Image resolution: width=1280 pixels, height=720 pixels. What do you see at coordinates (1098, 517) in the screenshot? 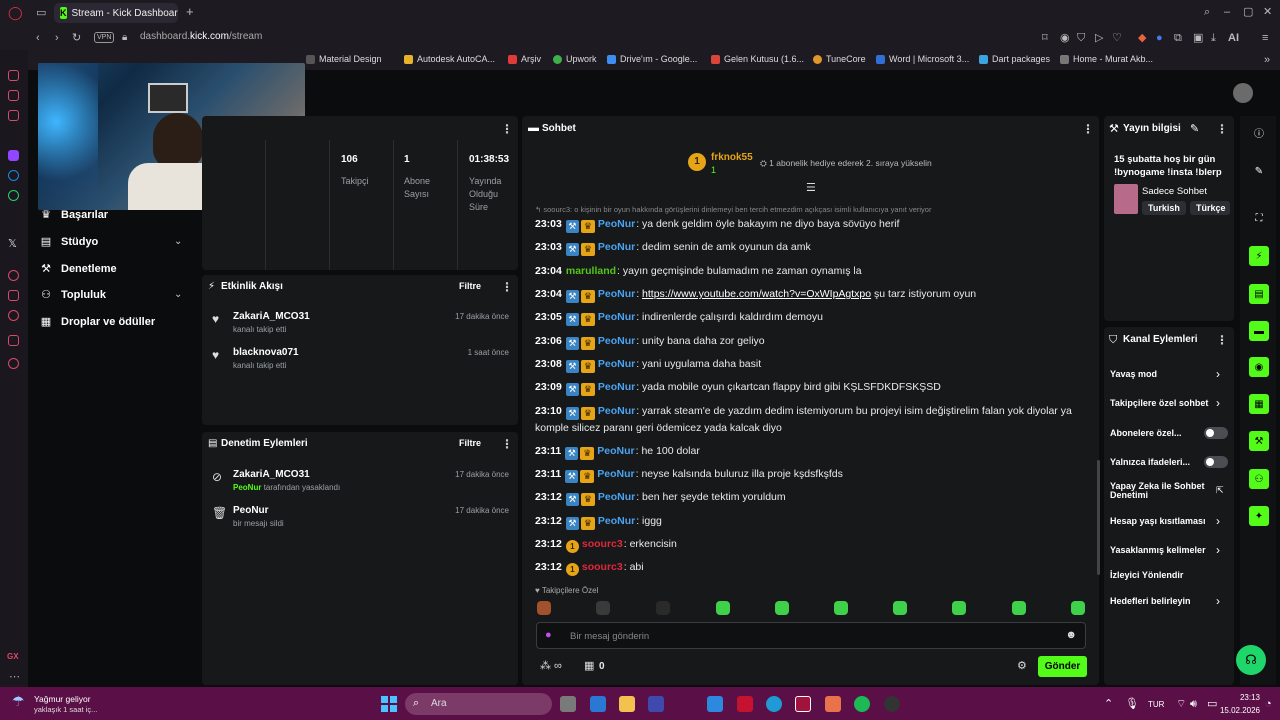
I see `chat-scrollbar` at bounding box center [1098, 517].